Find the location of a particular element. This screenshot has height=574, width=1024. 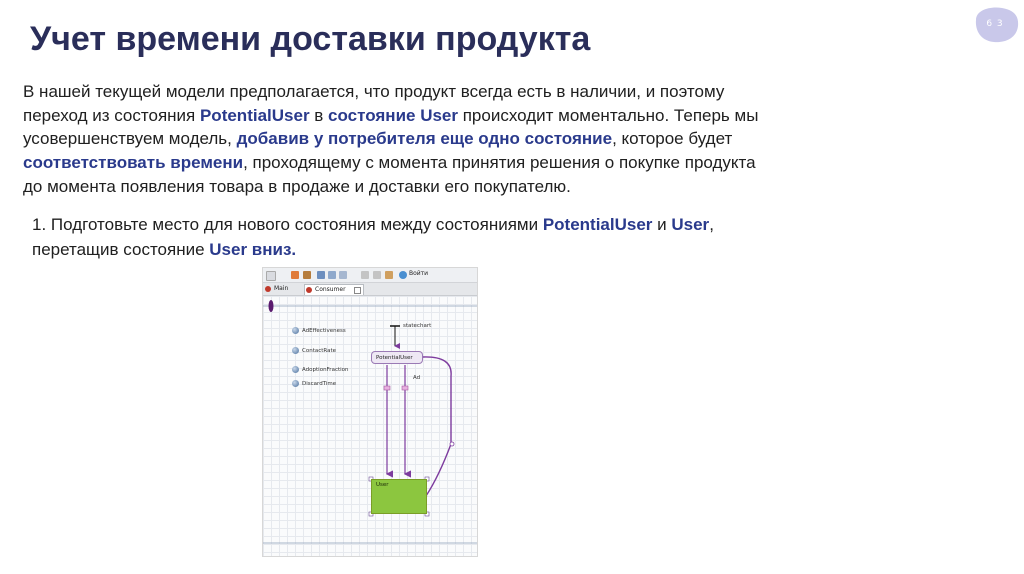

text-run: , которое будет is located at coordinates (672, 139).